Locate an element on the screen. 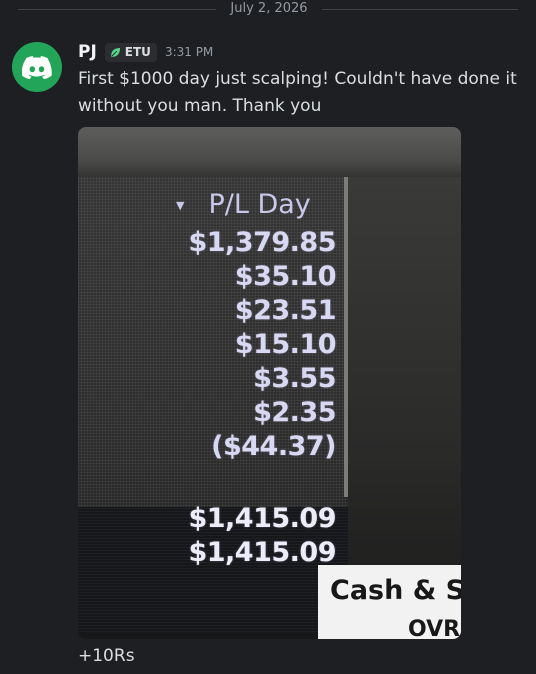 This screenshot has height=674, width=536. date-divider: July 2, 2026 is located at coordinates (268, 9).